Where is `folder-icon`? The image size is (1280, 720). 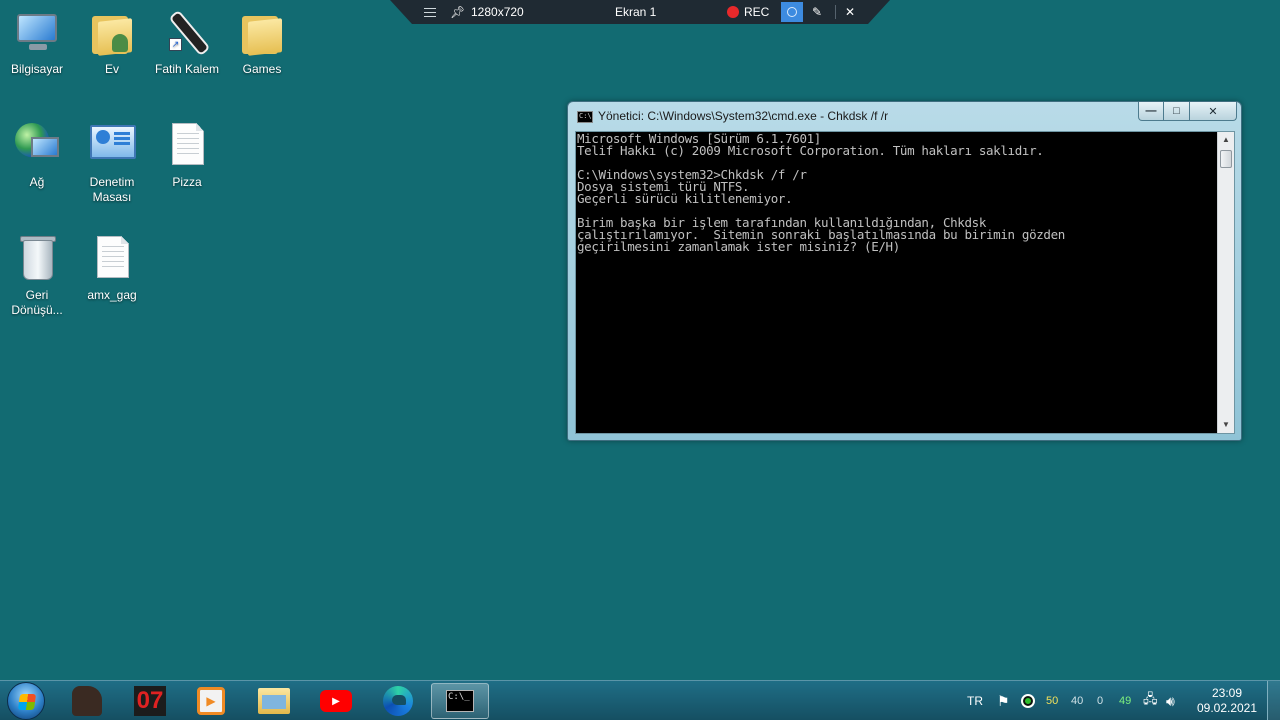
folder-icon is located at coordinates (262, 32).